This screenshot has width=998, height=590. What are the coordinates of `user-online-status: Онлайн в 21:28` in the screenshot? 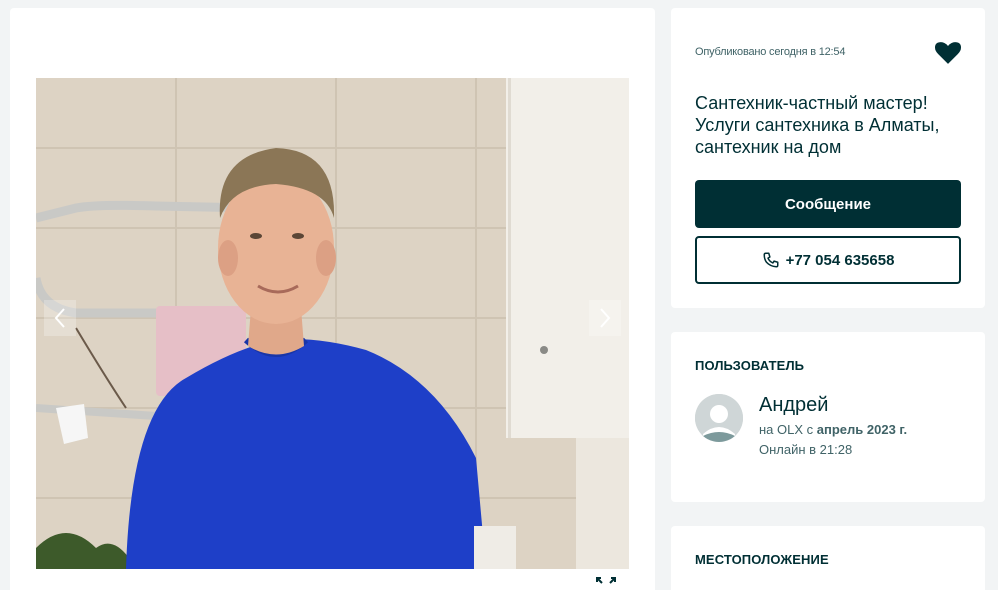 It's located at (806, 449).